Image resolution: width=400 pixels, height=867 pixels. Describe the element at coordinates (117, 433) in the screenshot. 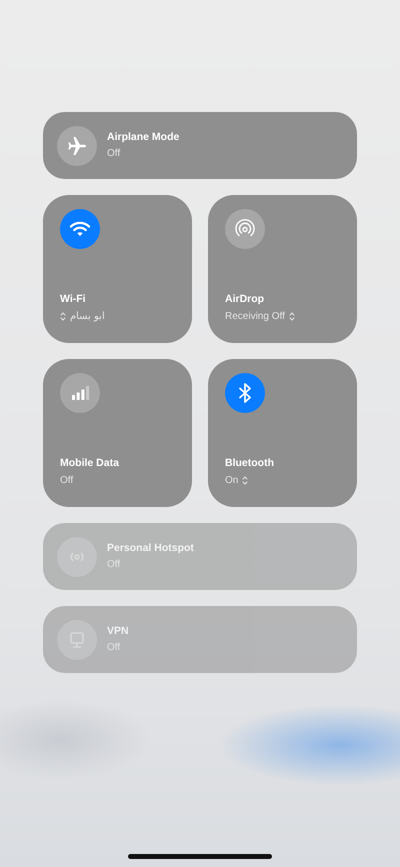

I see `setting-tile: Mobile Data Off` at that location.